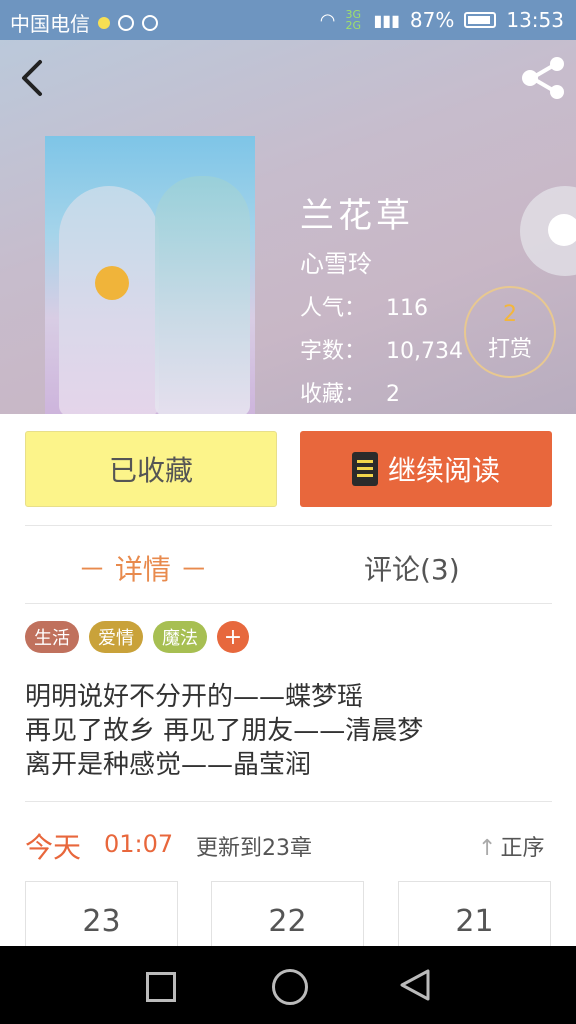 The height and width of the screenshot is (1024, 576). I want to click on qq-icon, so click(126, 22).